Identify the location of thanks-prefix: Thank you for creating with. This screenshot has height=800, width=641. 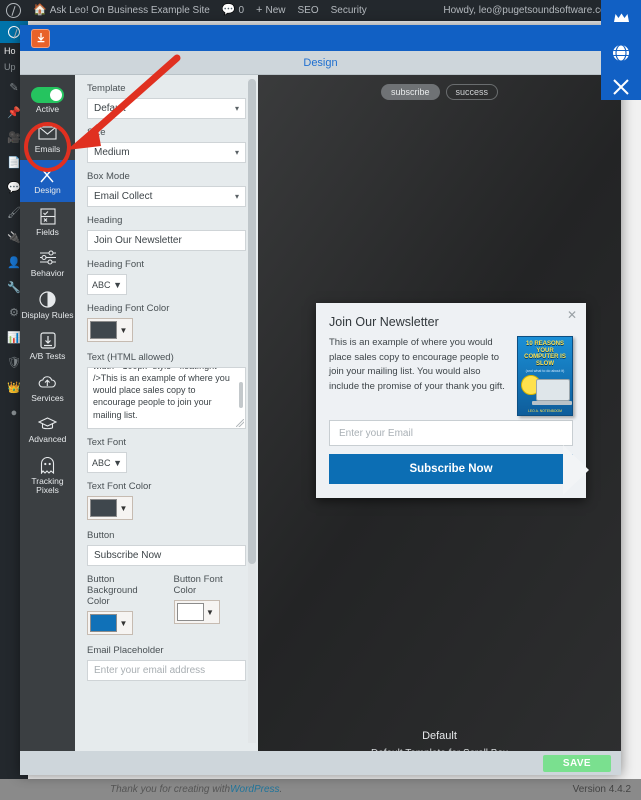
(170, 789).